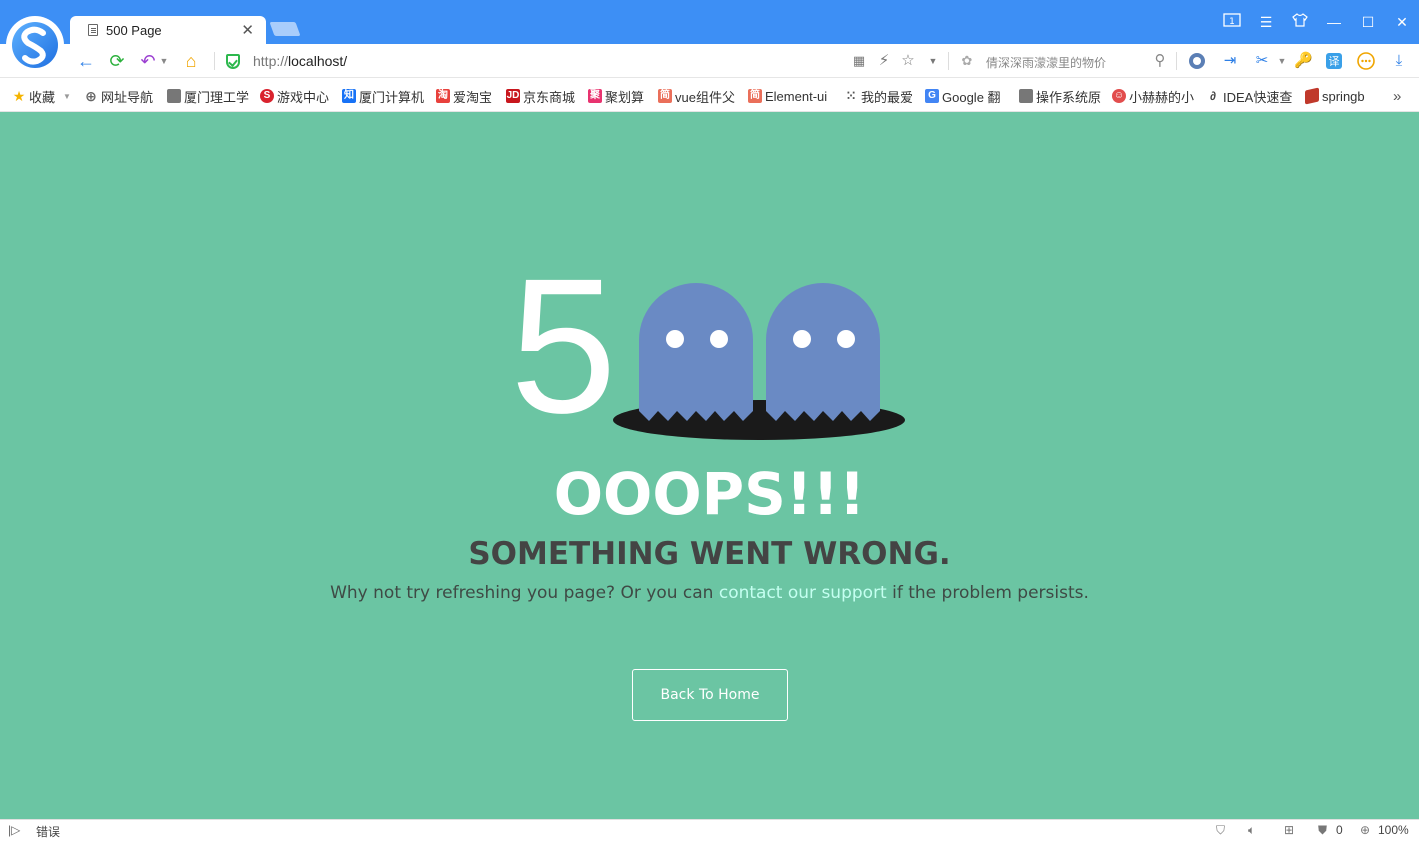  I want to click on undo-dropdown-icon: ▼, so click(164, 61).